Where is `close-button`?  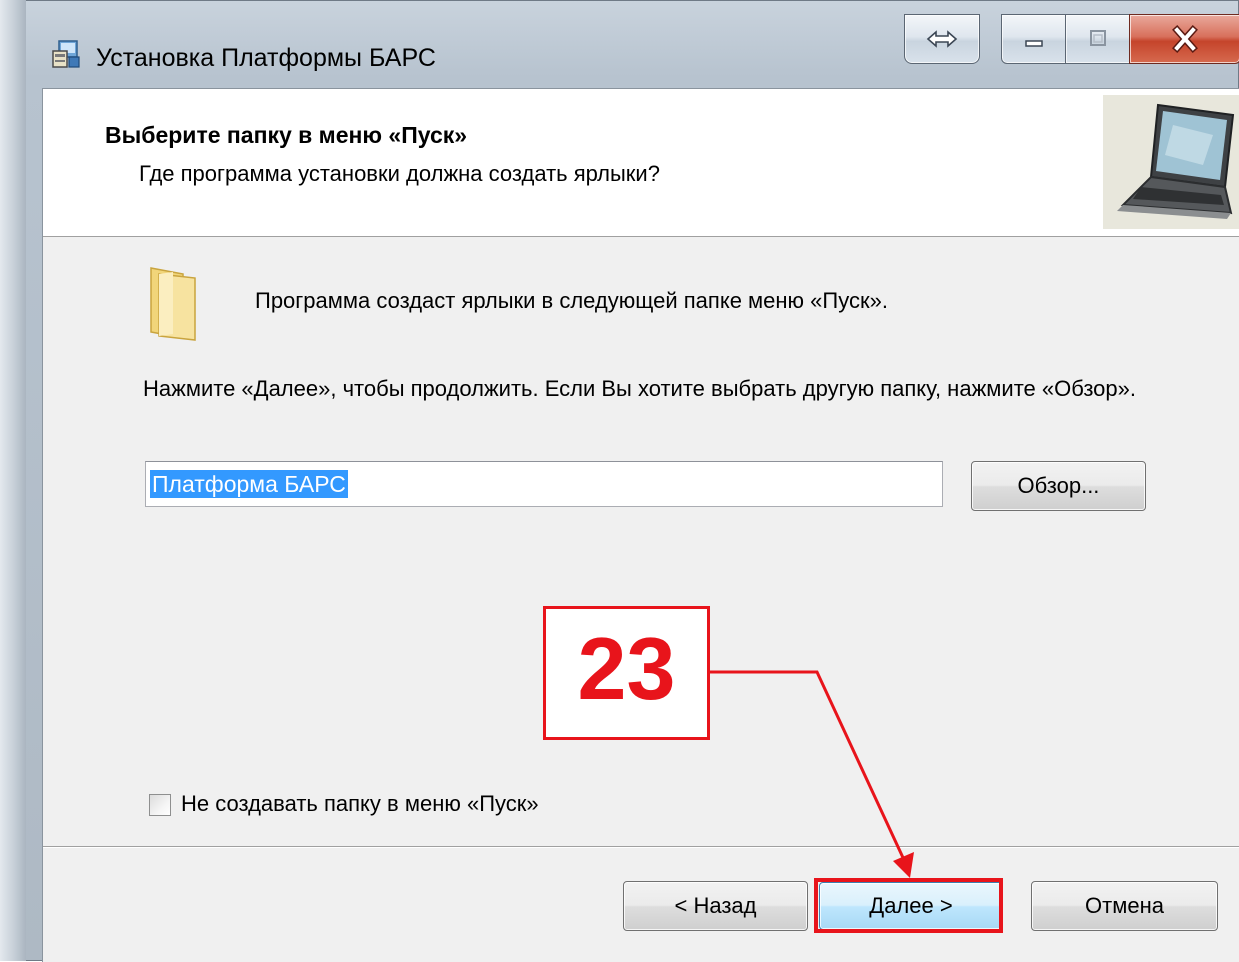
close-button is located at coordinates (1184, 39).